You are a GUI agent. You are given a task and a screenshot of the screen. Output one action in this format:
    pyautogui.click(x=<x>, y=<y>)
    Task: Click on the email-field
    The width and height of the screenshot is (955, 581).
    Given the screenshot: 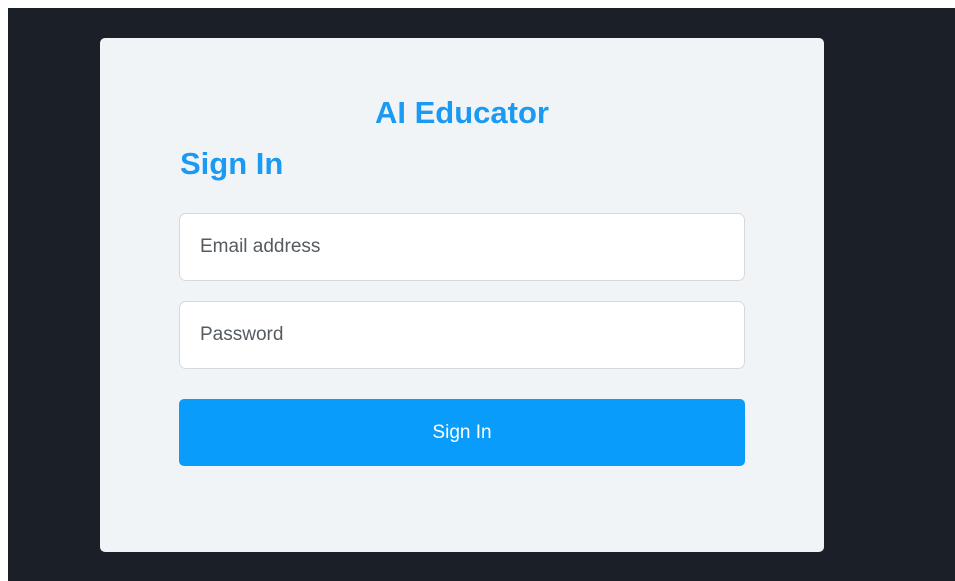 What is the action you would take?
    pyautogui.click(x=462, y=247)
    